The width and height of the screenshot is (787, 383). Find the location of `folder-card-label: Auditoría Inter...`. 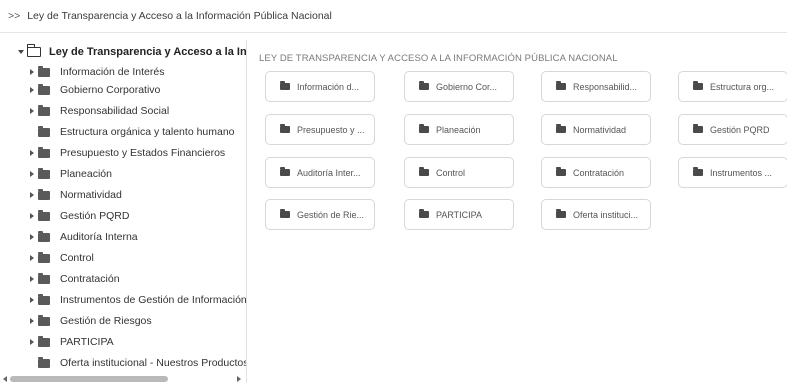

folder-card-label: Auditoría Inter... is located at coordinates (329, 172).